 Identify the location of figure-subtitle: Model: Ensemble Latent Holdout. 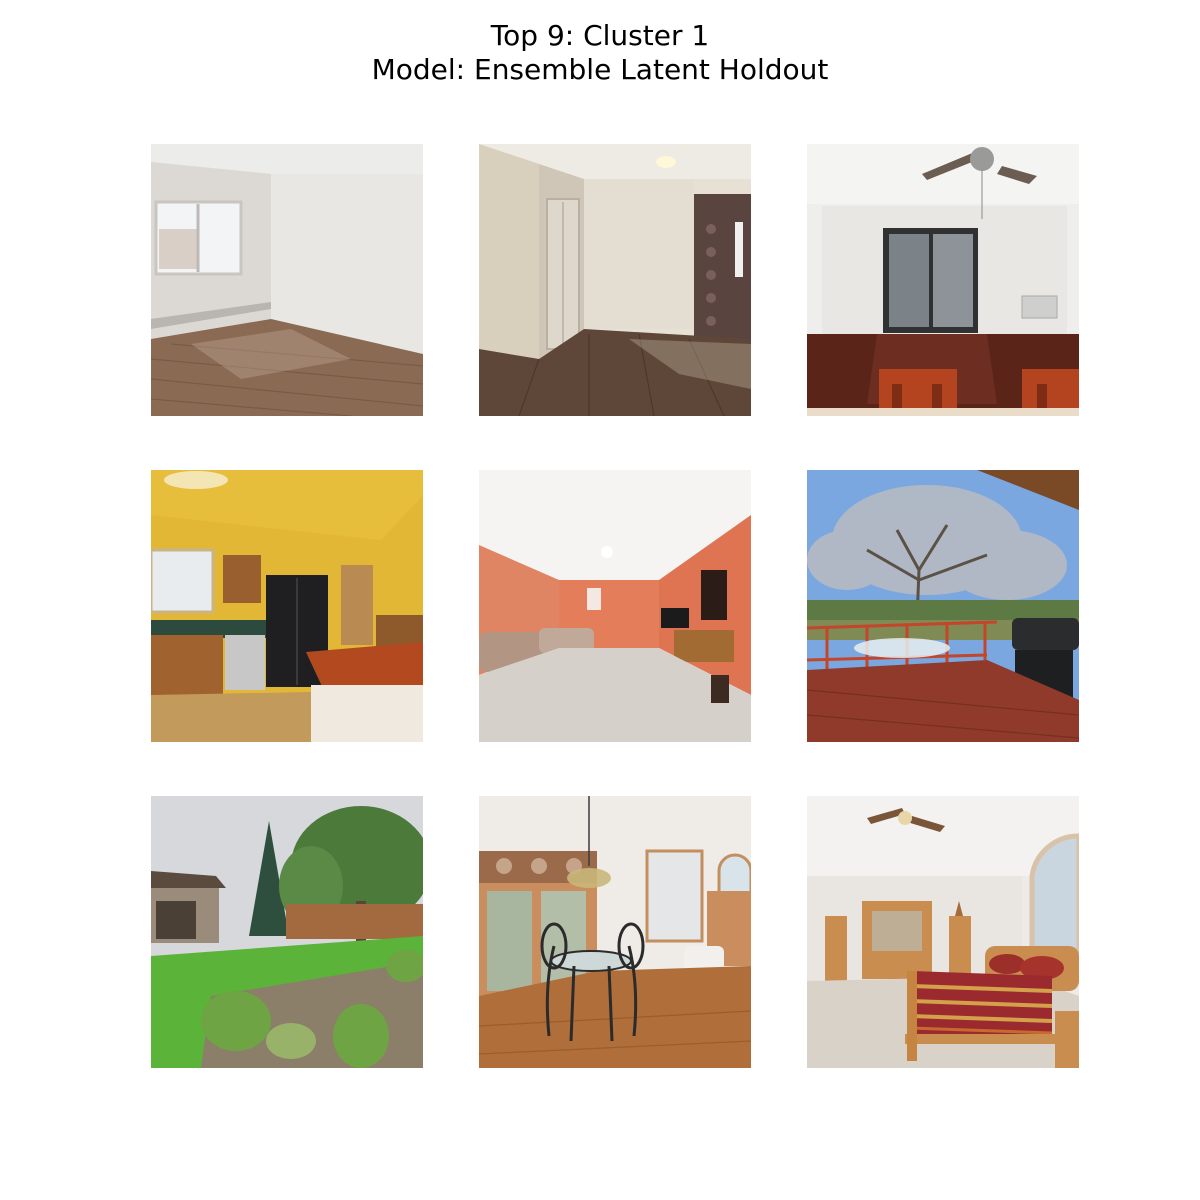
(600, 69).